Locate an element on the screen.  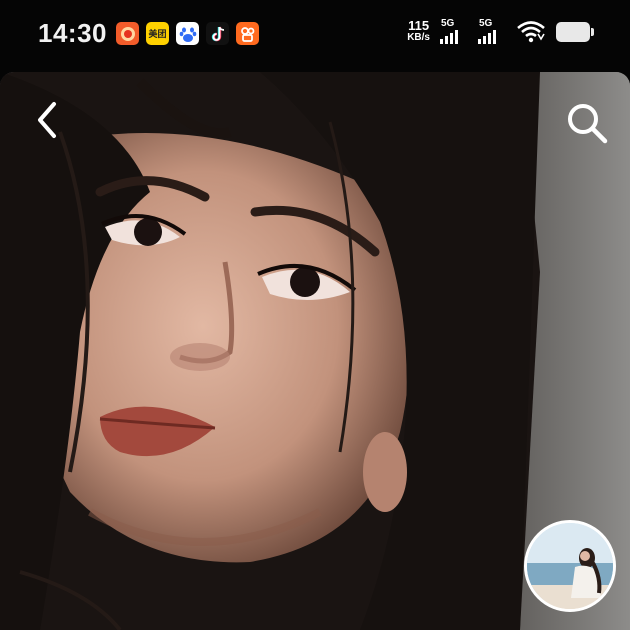
meituan-icon: 美团 is located at coordinates (157, 33).